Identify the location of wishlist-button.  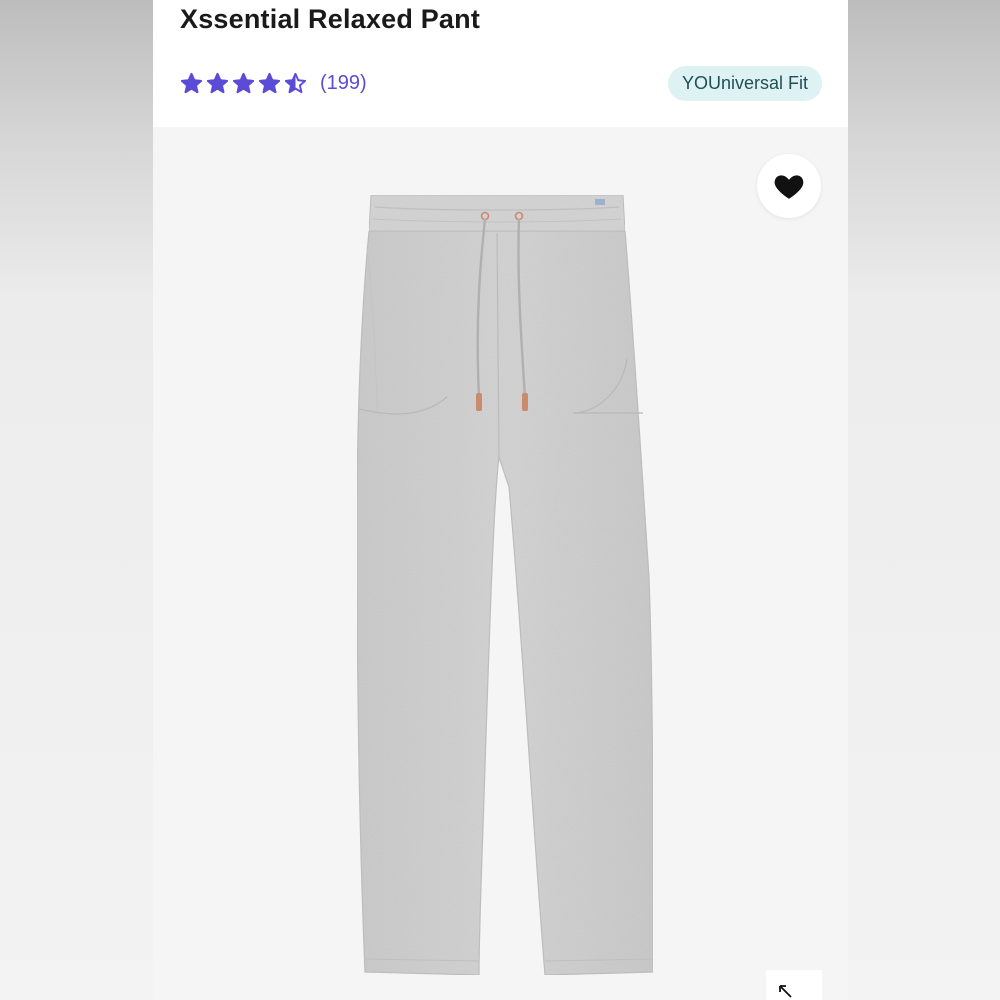
(789, 186).